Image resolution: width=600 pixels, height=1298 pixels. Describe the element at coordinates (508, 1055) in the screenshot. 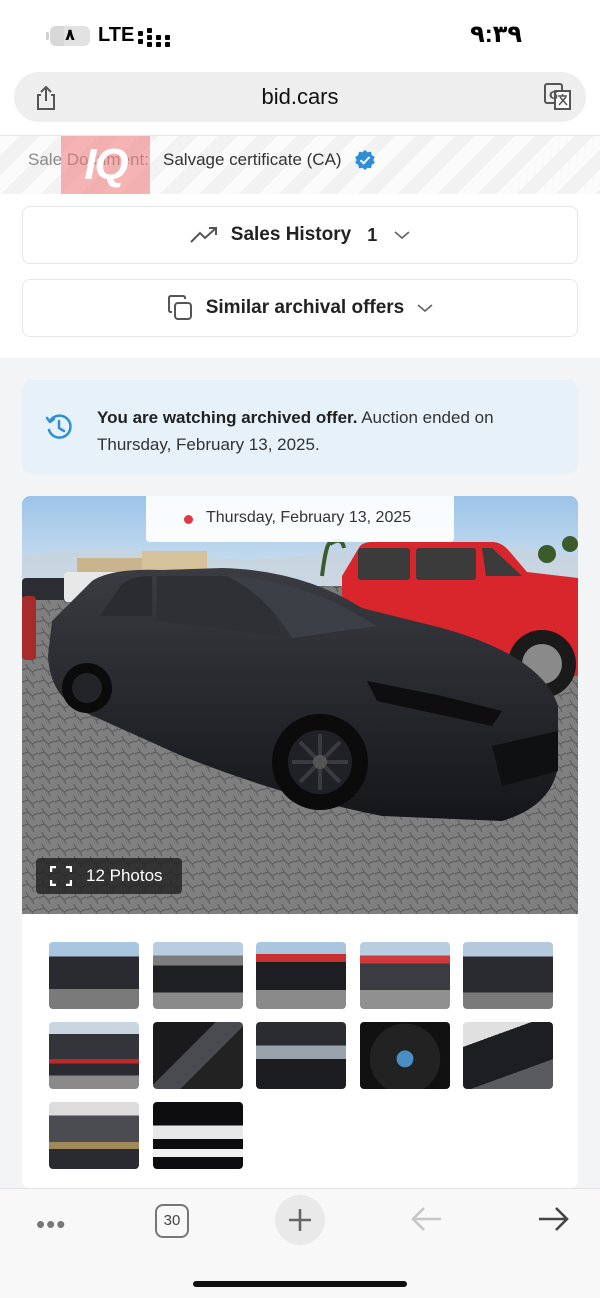

I see `thumb-interior-rear` at that location.